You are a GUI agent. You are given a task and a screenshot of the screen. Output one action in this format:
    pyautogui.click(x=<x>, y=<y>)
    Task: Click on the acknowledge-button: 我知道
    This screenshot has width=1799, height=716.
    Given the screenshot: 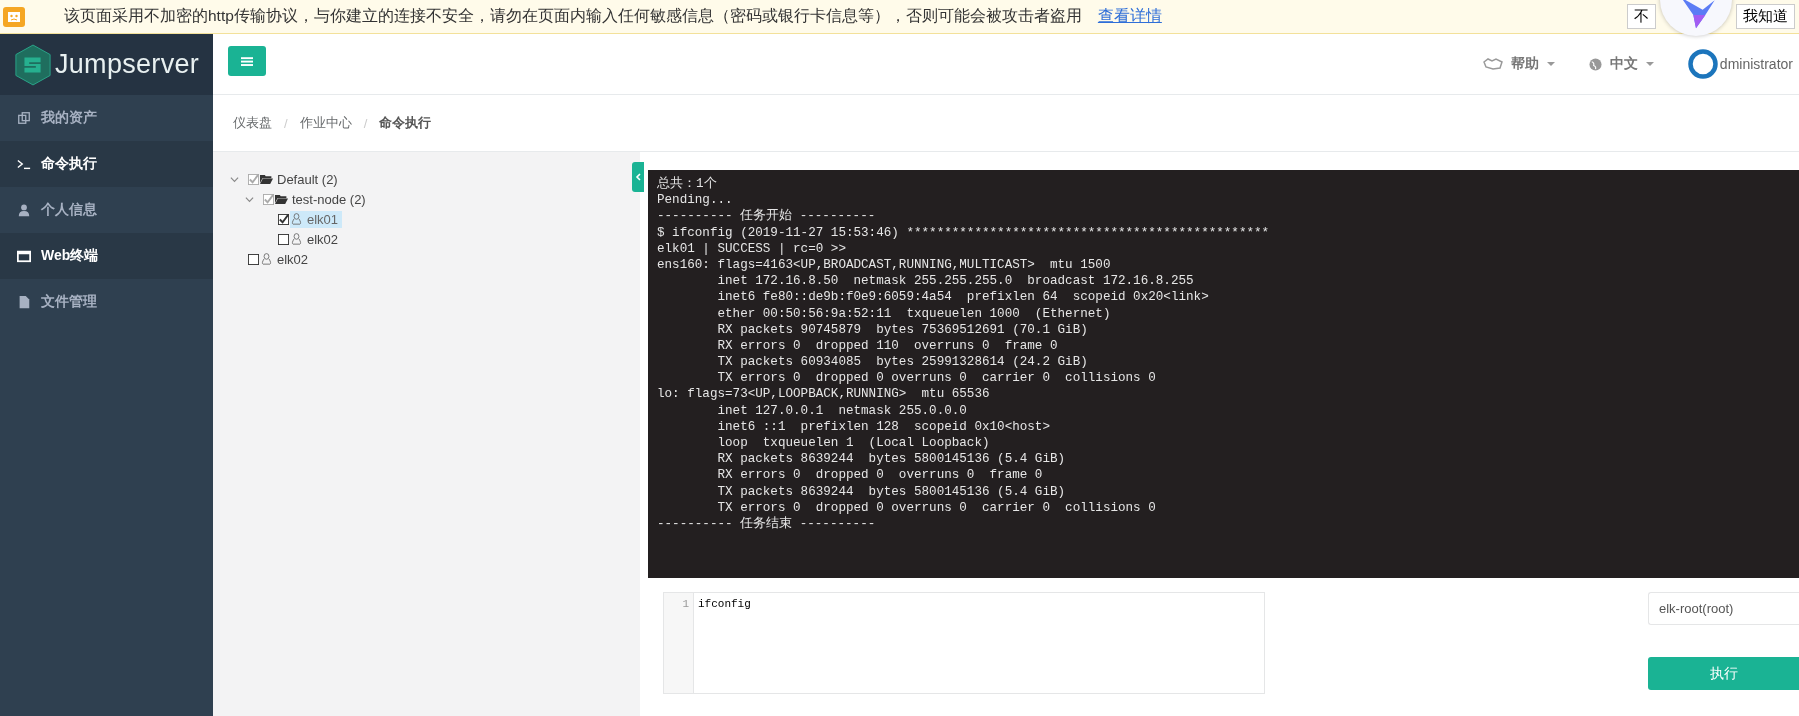 What is the action you would take?
    pyautogui.click(x=1765, y=16)
    